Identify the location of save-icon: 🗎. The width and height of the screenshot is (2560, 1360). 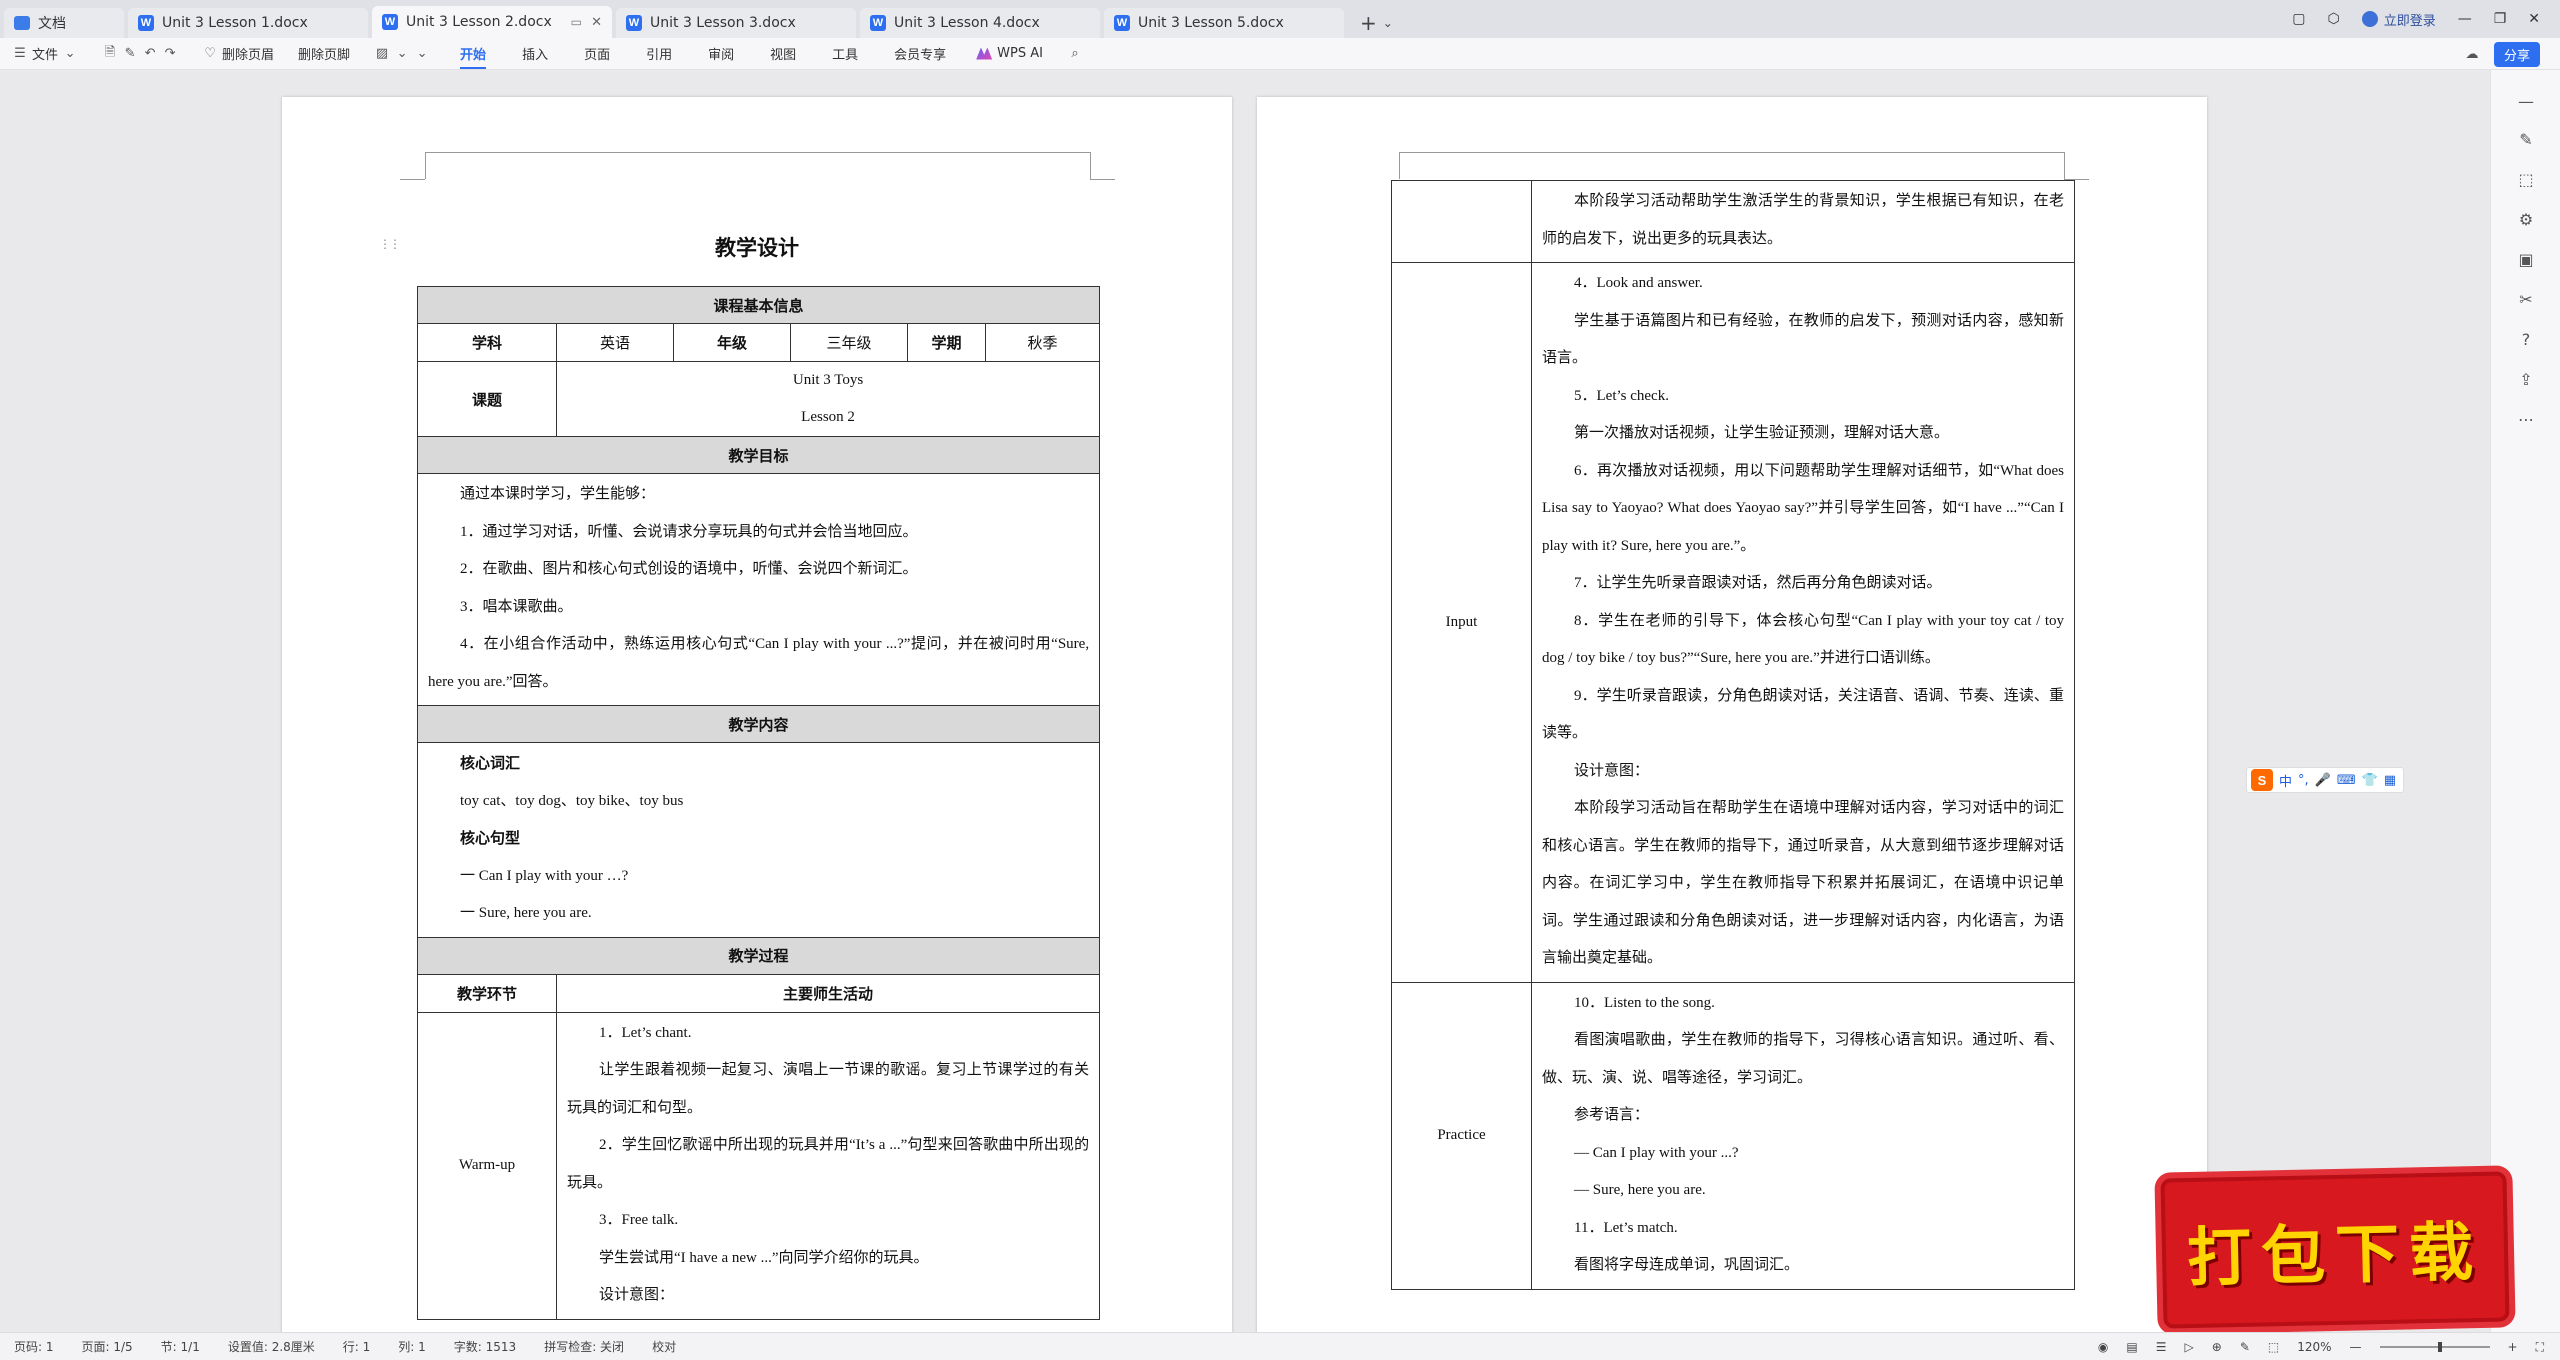
(110, 53).